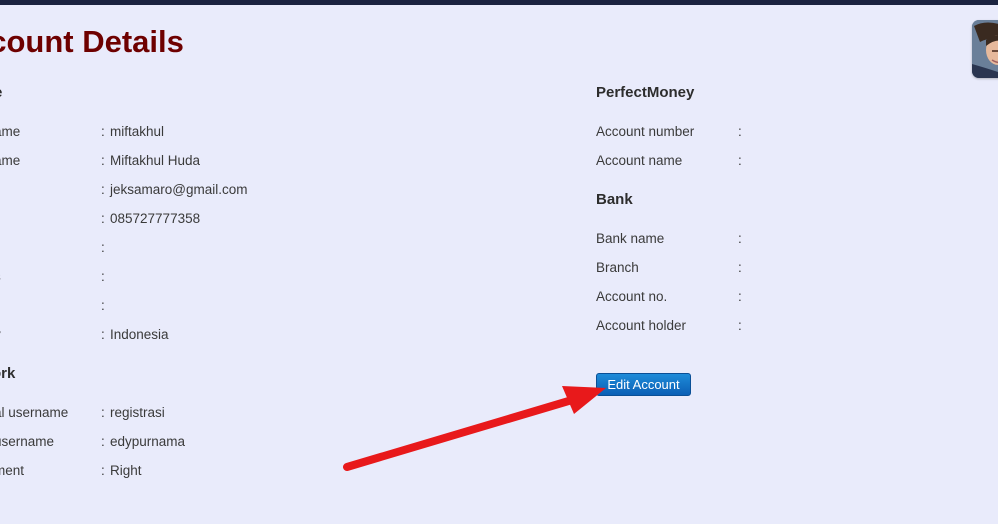 The width and height of the screenshot is (998, 524). What do you see at coordinates (139, 334) in the screenshot?
I see `country-value: Indonesia` at bounding box center [139, 334].